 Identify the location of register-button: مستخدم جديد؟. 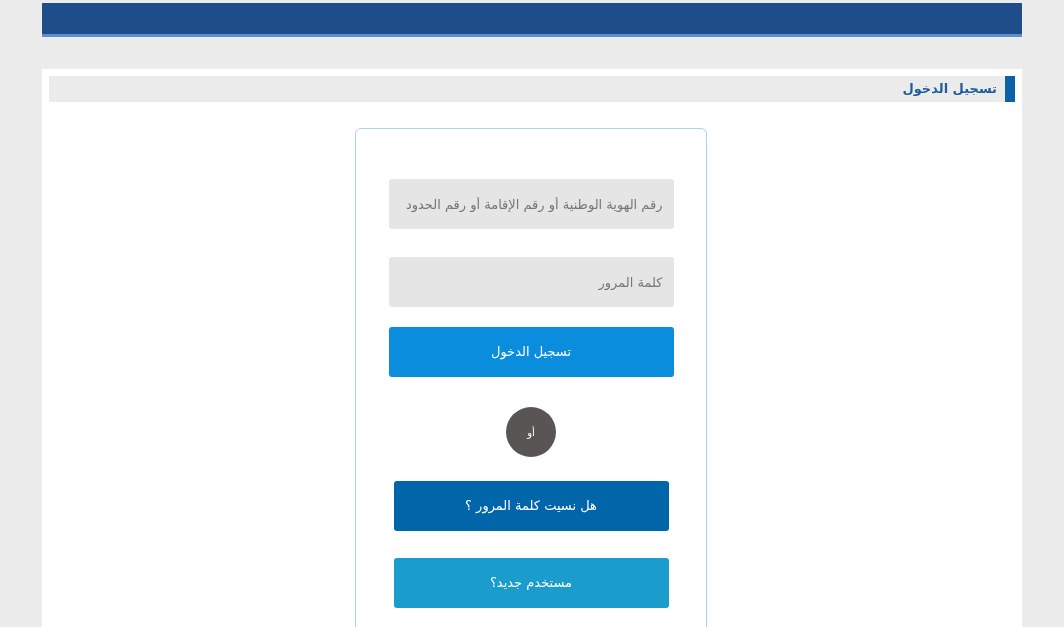
(531, 583).